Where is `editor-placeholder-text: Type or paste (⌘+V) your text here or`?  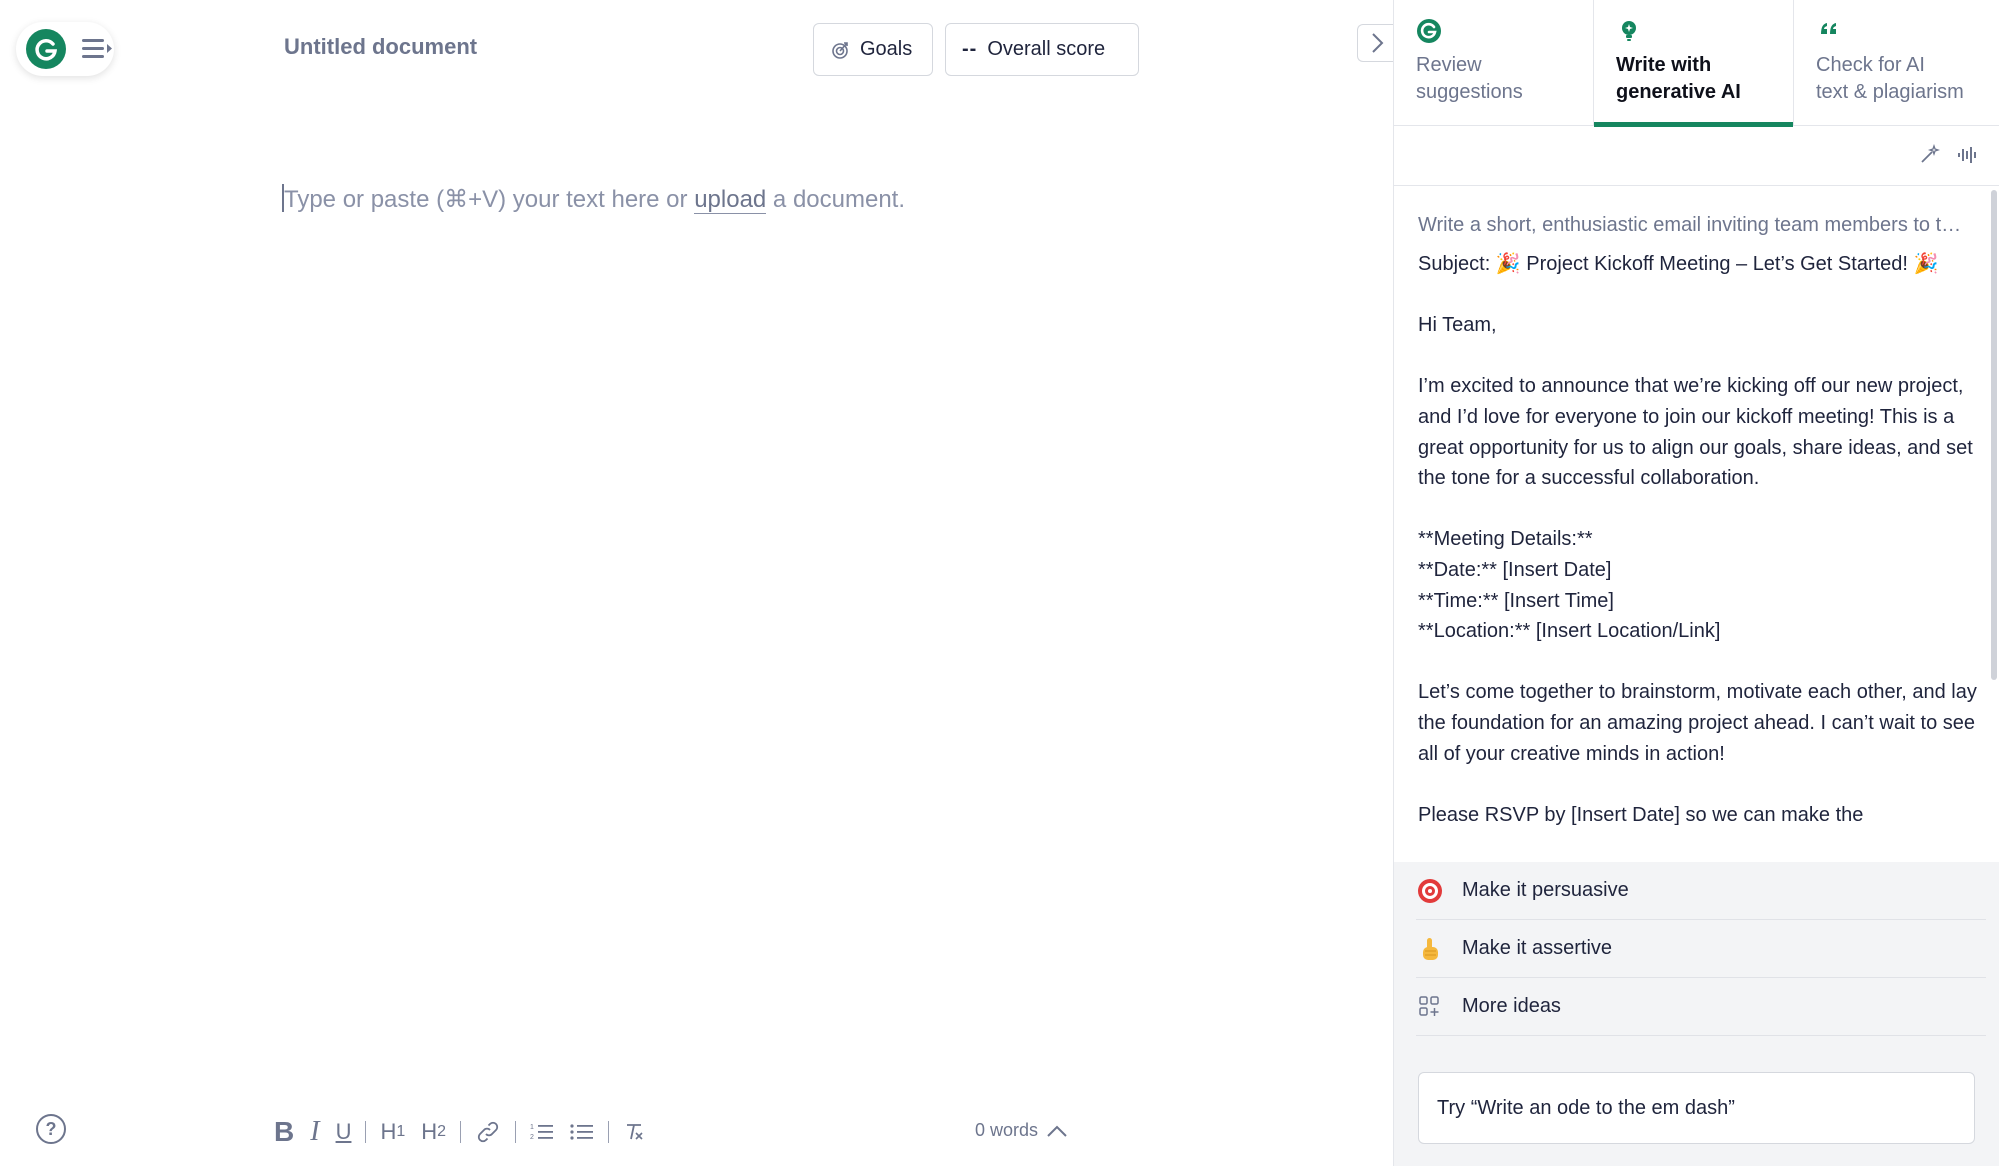
editor-placeholder-text: Type or paste (⌘+V) your text here or is located at coordinates (489, 199).